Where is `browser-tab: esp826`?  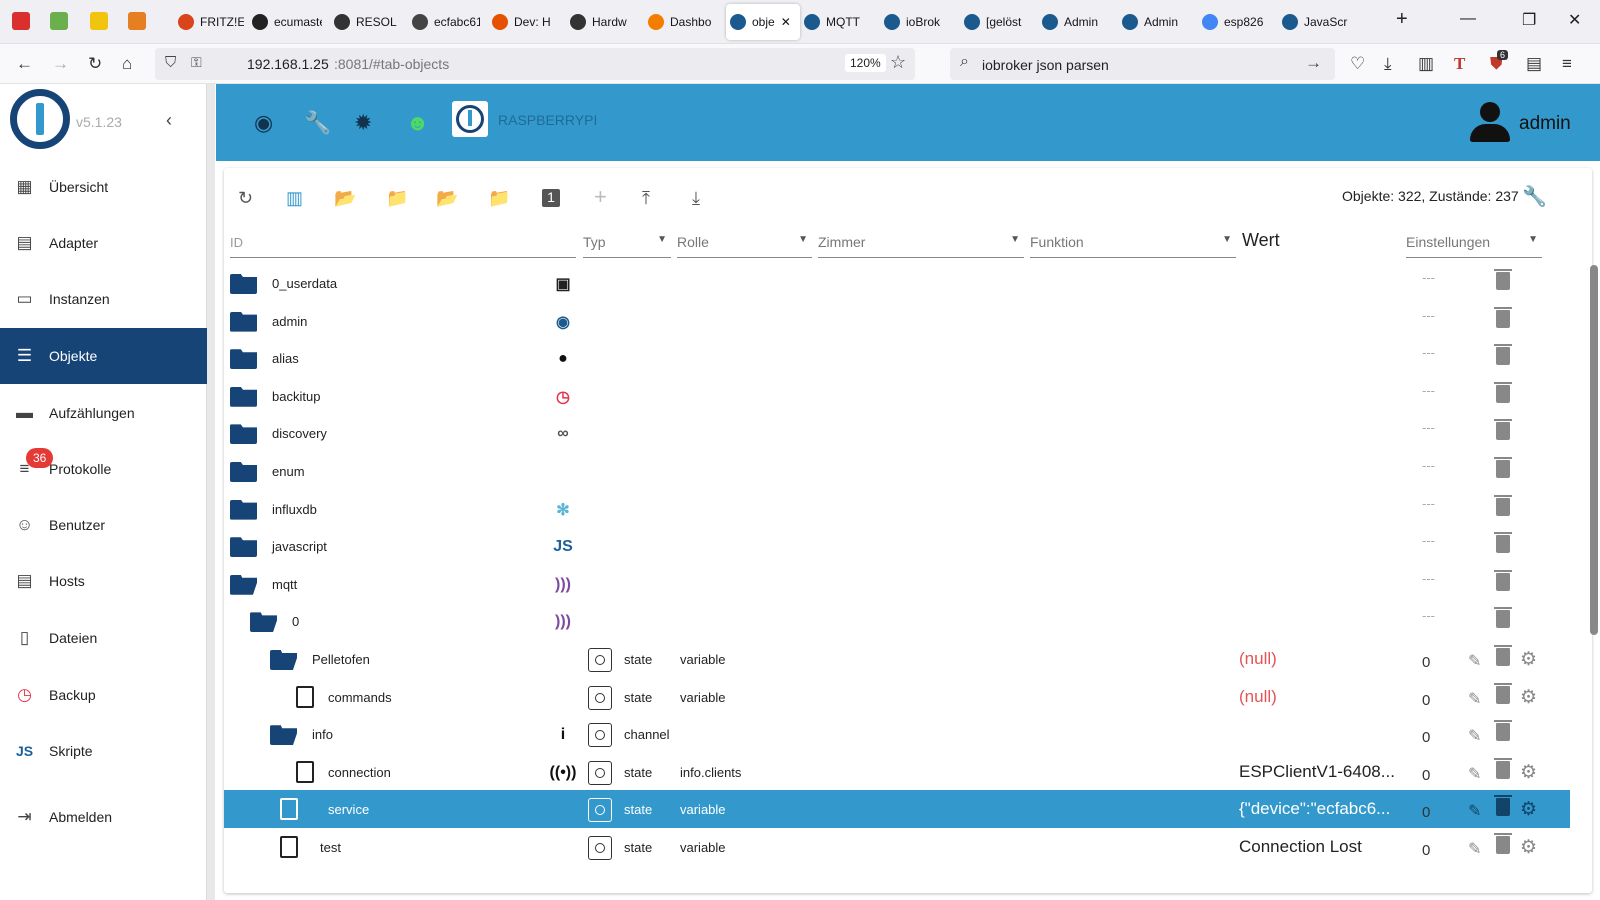
browser-tab: esp826 is located at coordinates (1234, 22).